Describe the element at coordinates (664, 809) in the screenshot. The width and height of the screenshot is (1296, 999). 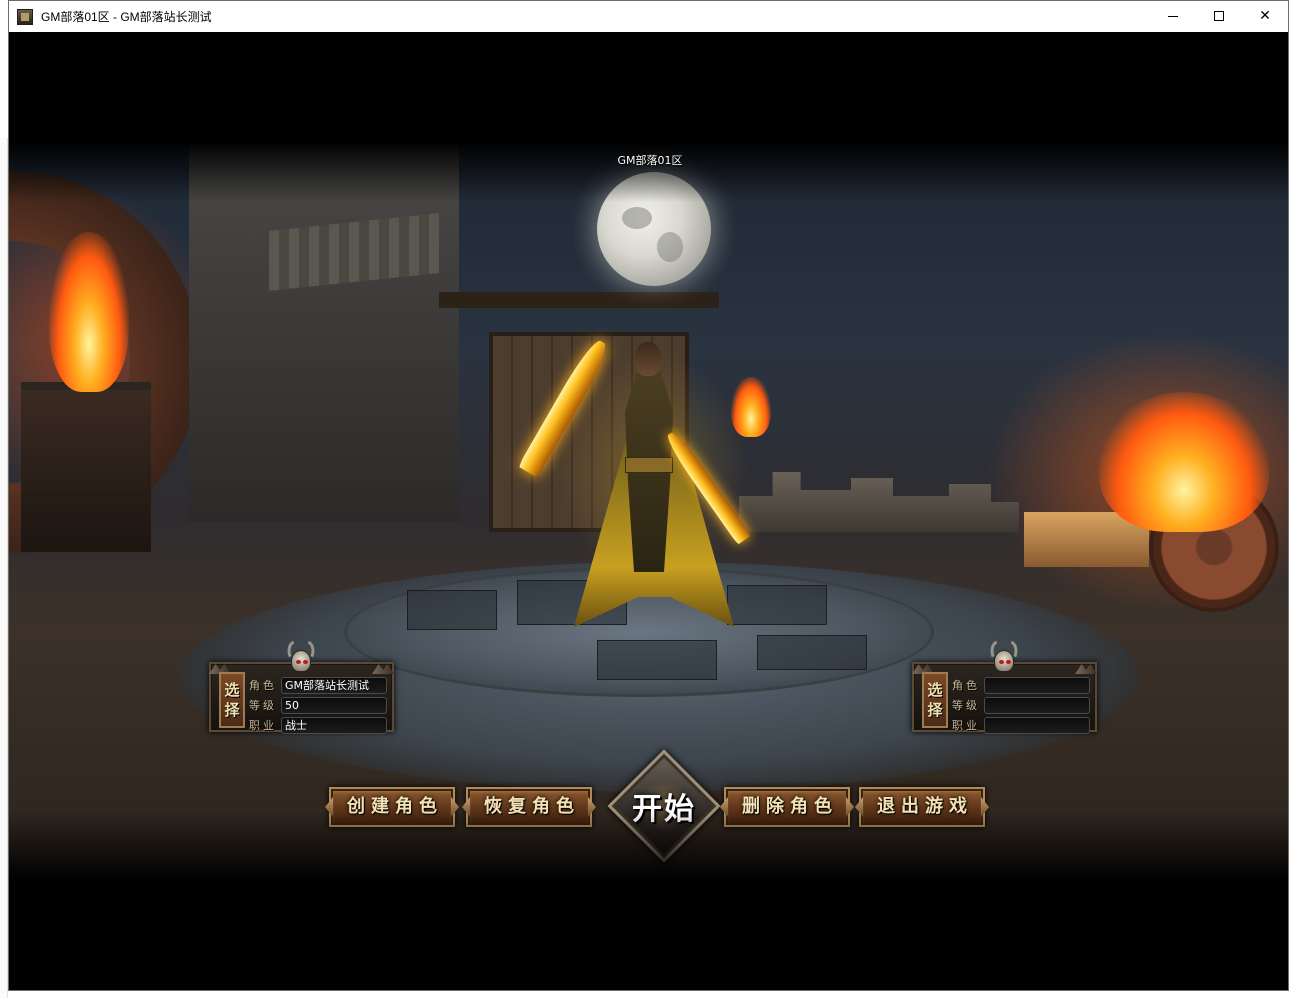
I see `start-label: 开始` at that location.